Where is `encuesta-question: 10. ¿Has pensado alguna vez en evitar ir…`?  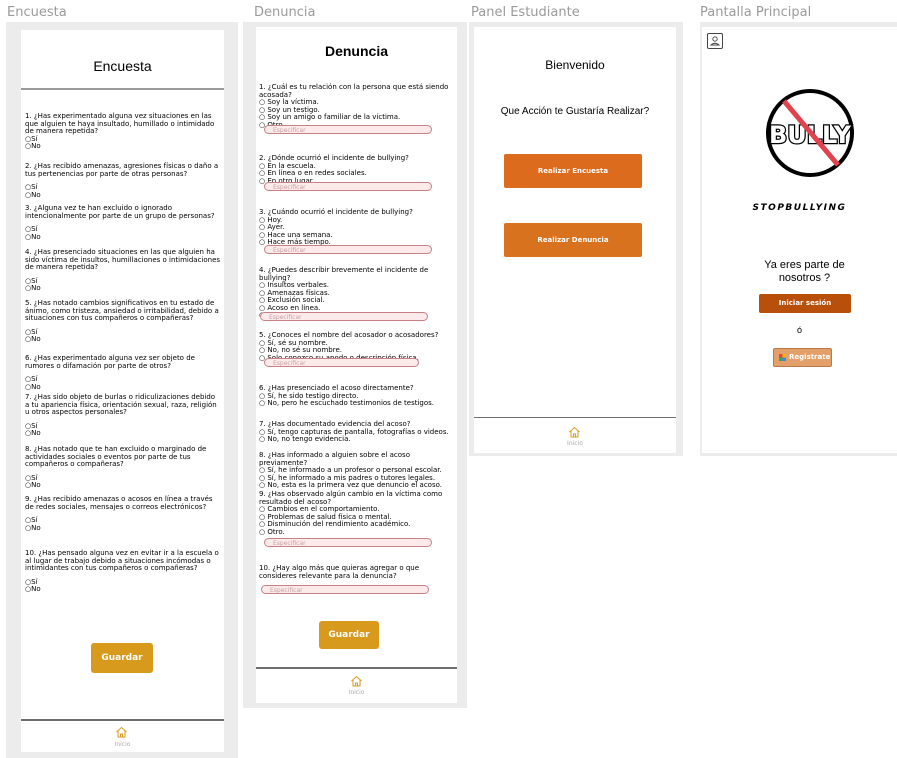
encuesta-question: 10. ¿Has pensado alguna vez en evitar ir… is located at coordinates (123, 571).